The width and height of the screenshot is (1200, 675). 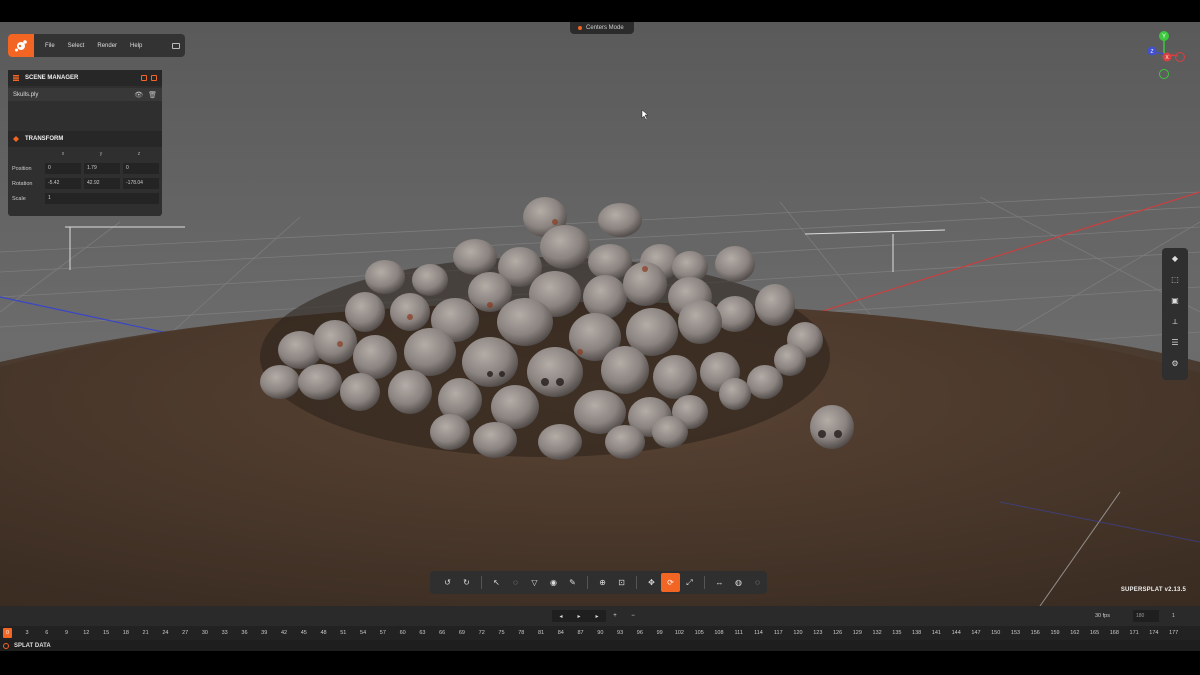 I want to click on picker-select-icon: ↖, so click(x=496, y=582).